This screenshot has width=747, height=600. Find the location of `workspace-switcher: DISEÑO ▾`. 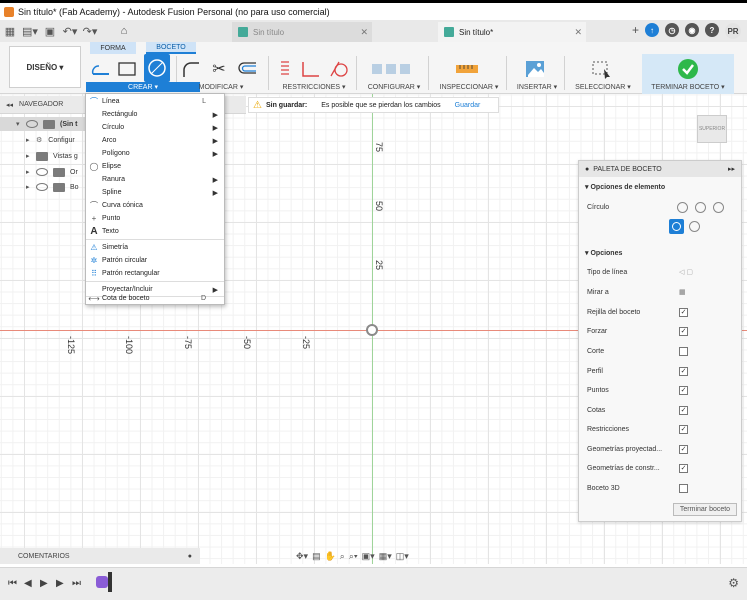

workspace-switcher: DISEÑO ▾ is located at coordinates (45, 67).